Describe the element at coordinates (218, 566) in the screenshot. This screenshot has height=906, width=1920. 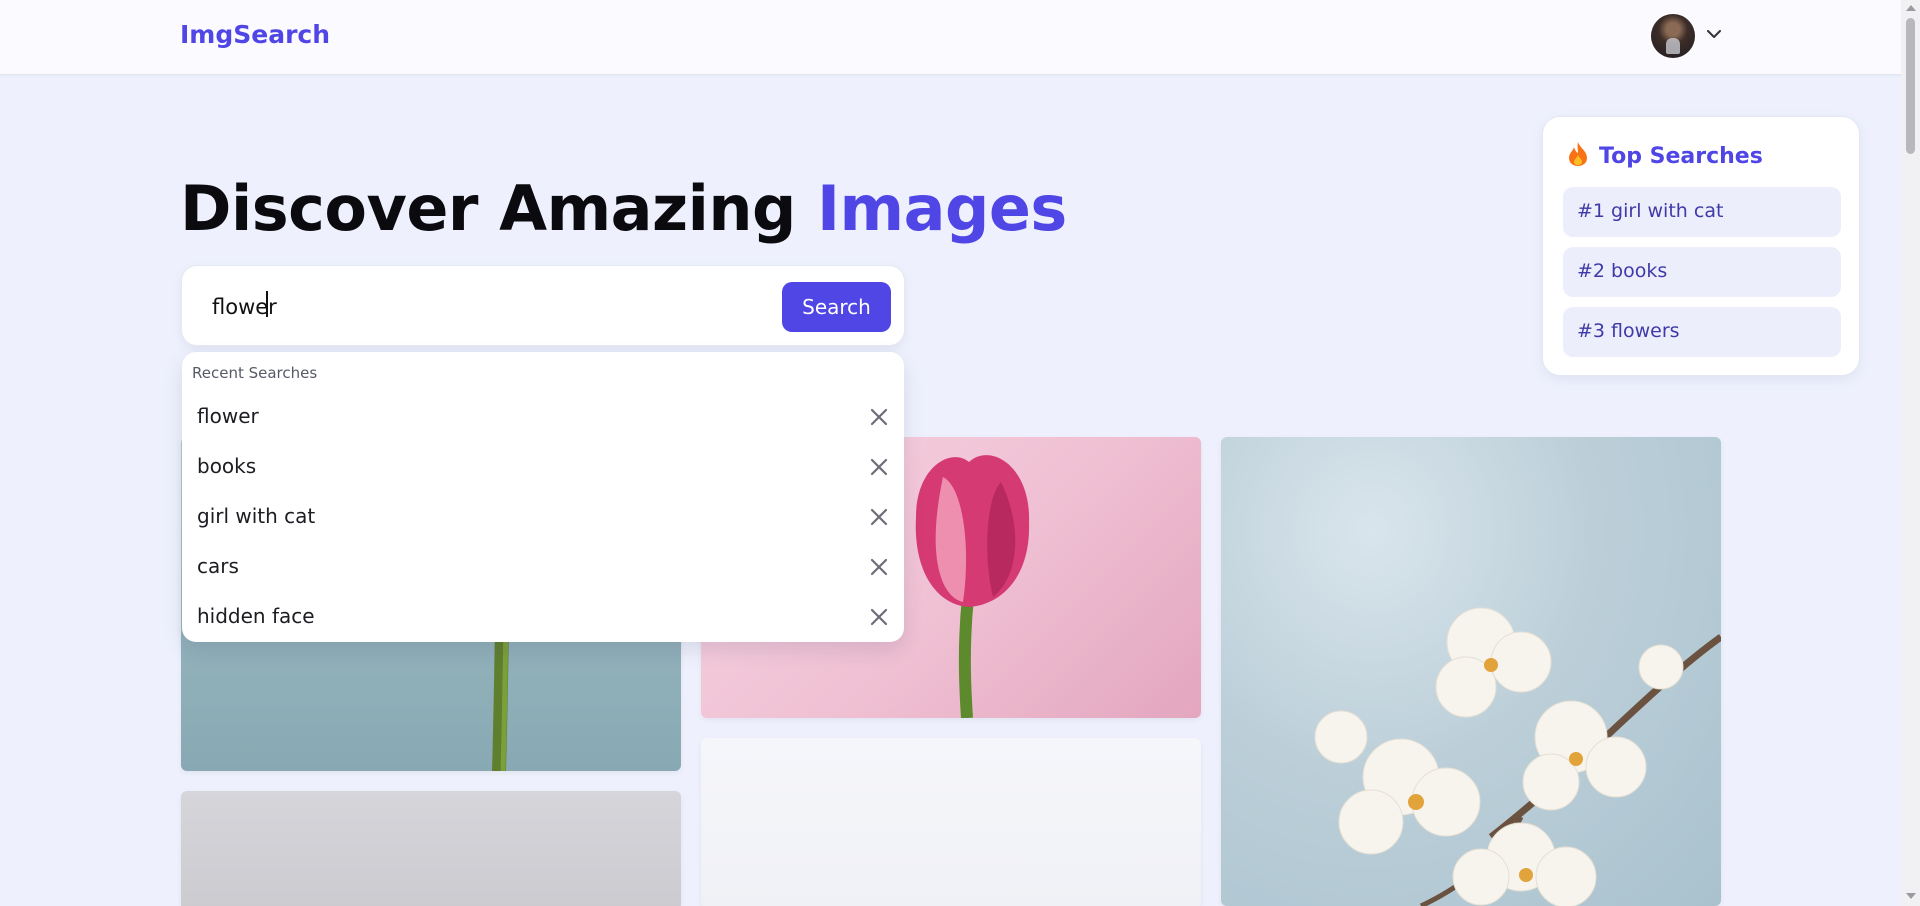
I see `recent-search-label: cars` at that location.